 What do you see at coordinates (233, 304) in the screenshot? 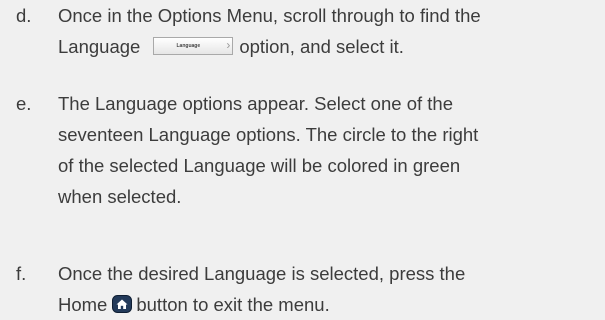
I see `step-text-fragment: button to exit the menu.` at bounding box center [233, 304].